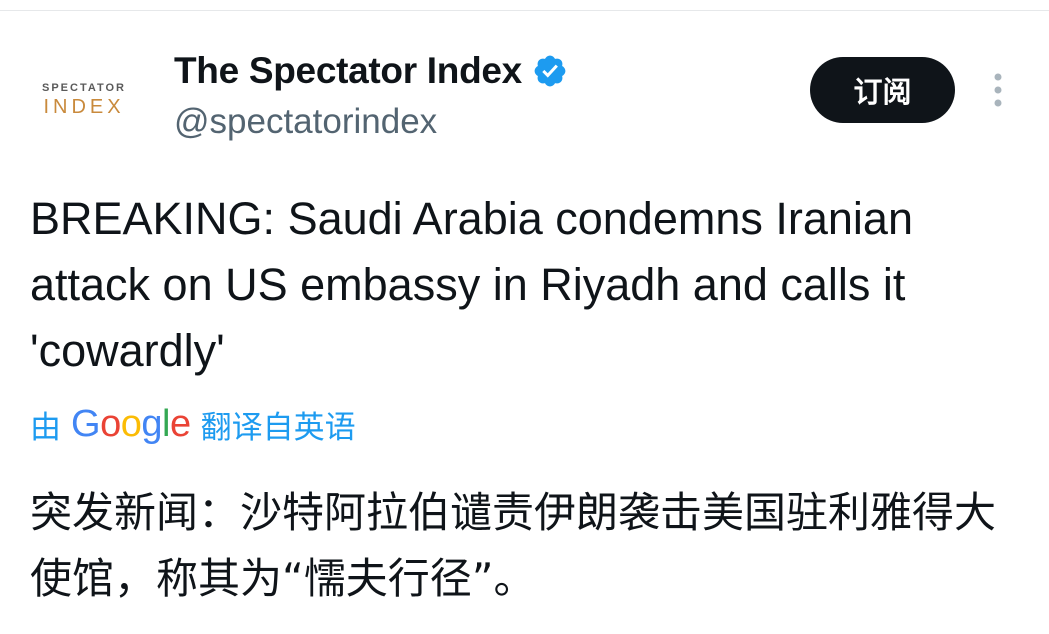 The width and height of the screenshot is (1049, 634). I want to click on display-name-row: The Spectator Index, so click(371, 71).